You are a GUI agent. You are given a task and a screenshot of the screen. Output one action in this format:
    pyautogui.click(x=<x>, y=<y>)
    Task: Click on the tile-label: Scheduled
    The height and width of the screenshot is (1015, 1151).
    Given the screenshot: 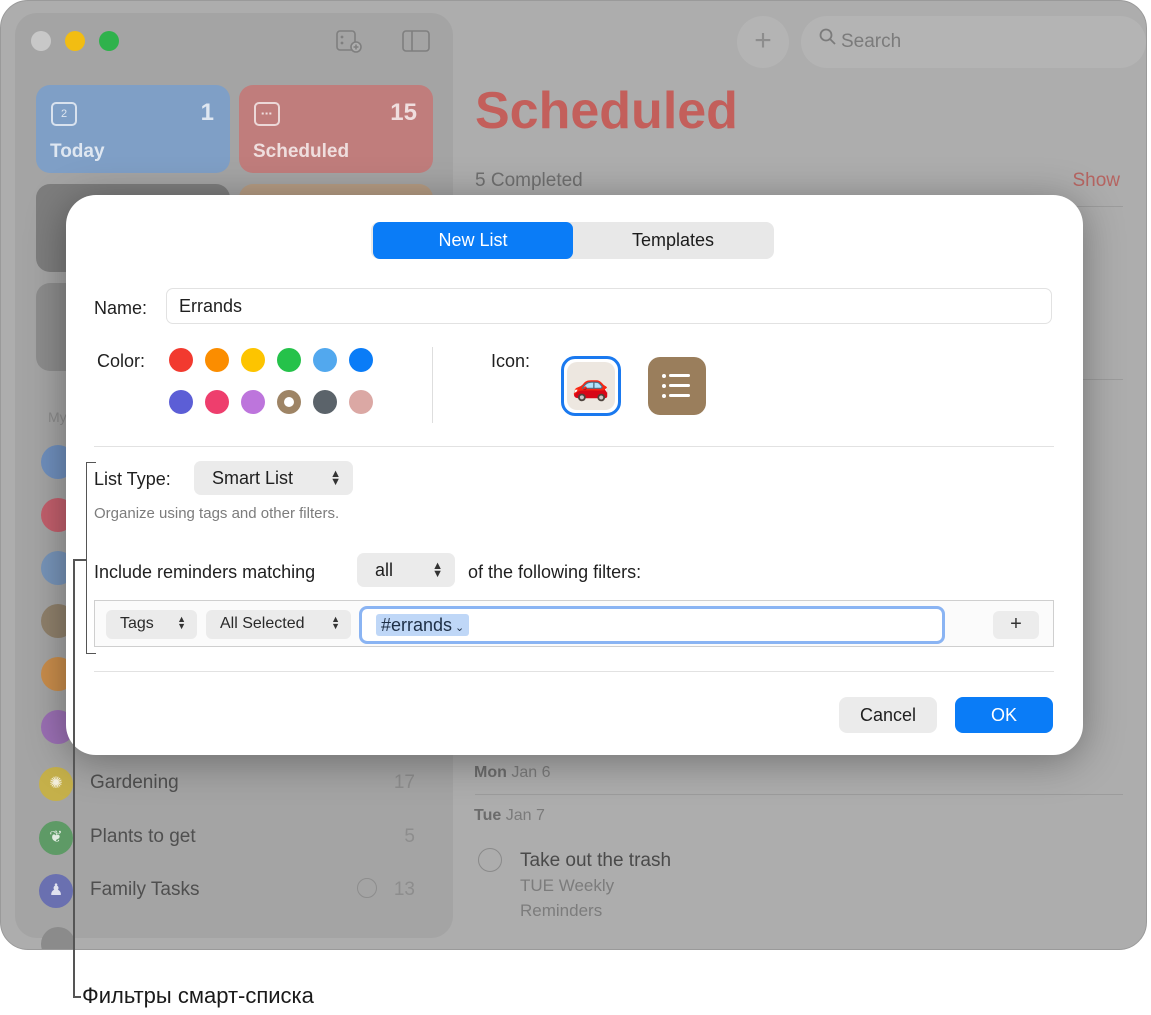 What is the action you would take?
    pyautogui.click(x=301, y=151)
    